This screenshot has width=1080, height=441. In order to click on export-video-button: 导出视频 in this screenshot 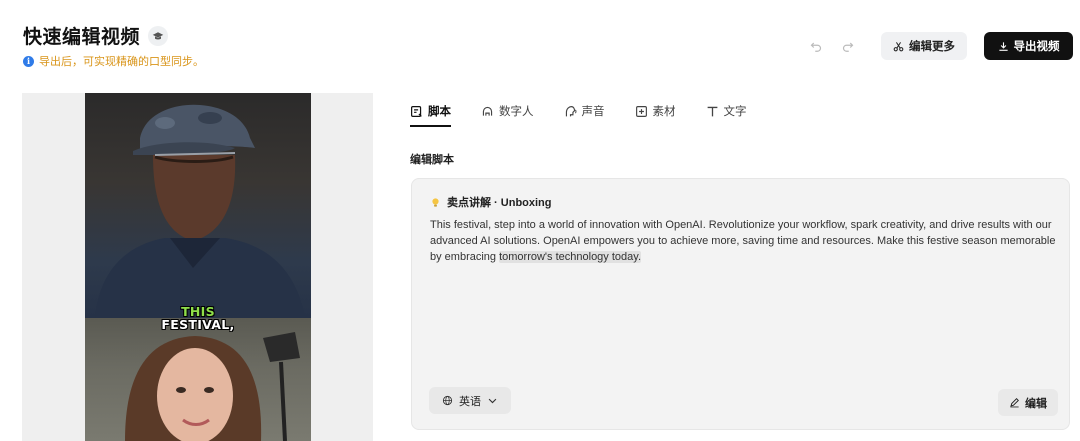, I will do `click(1028, 46)`.